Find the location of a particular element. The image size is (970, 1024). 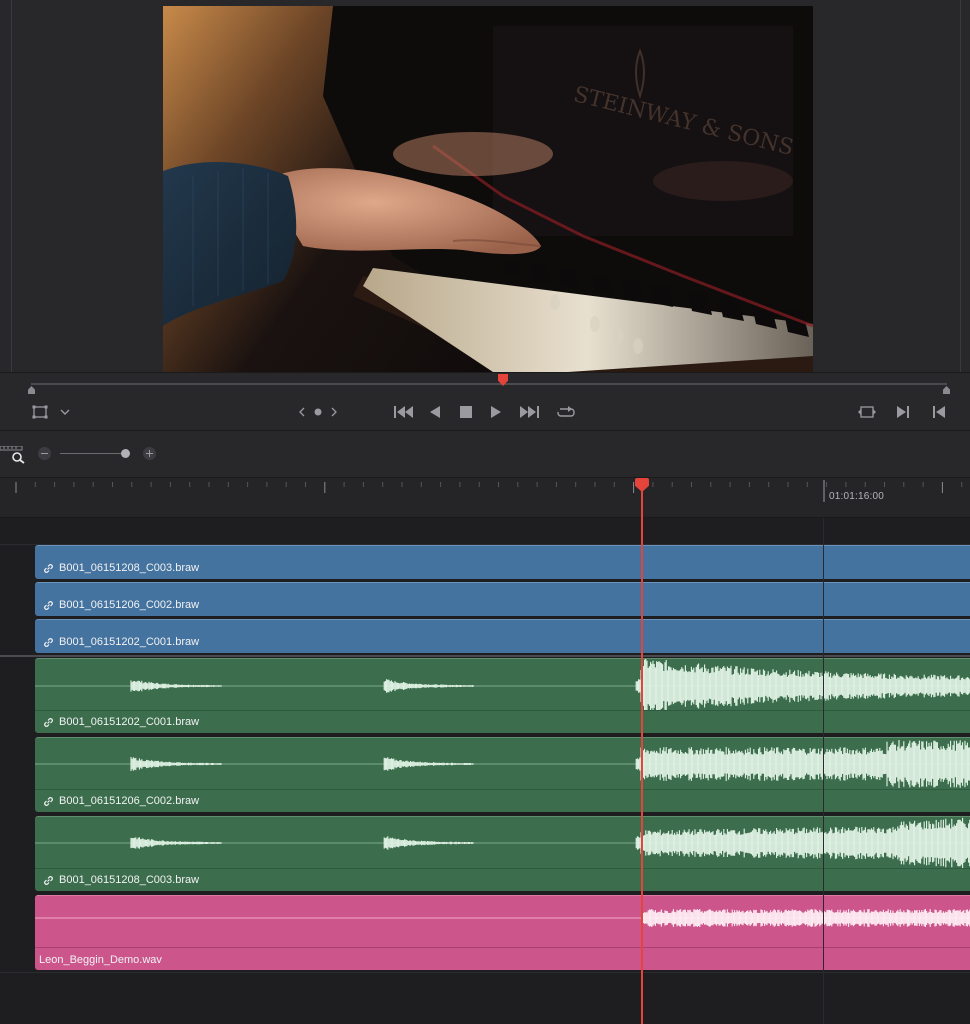

audio-clip-a1: B001_06151202_C001.braw is located at coordinates (502, 695).